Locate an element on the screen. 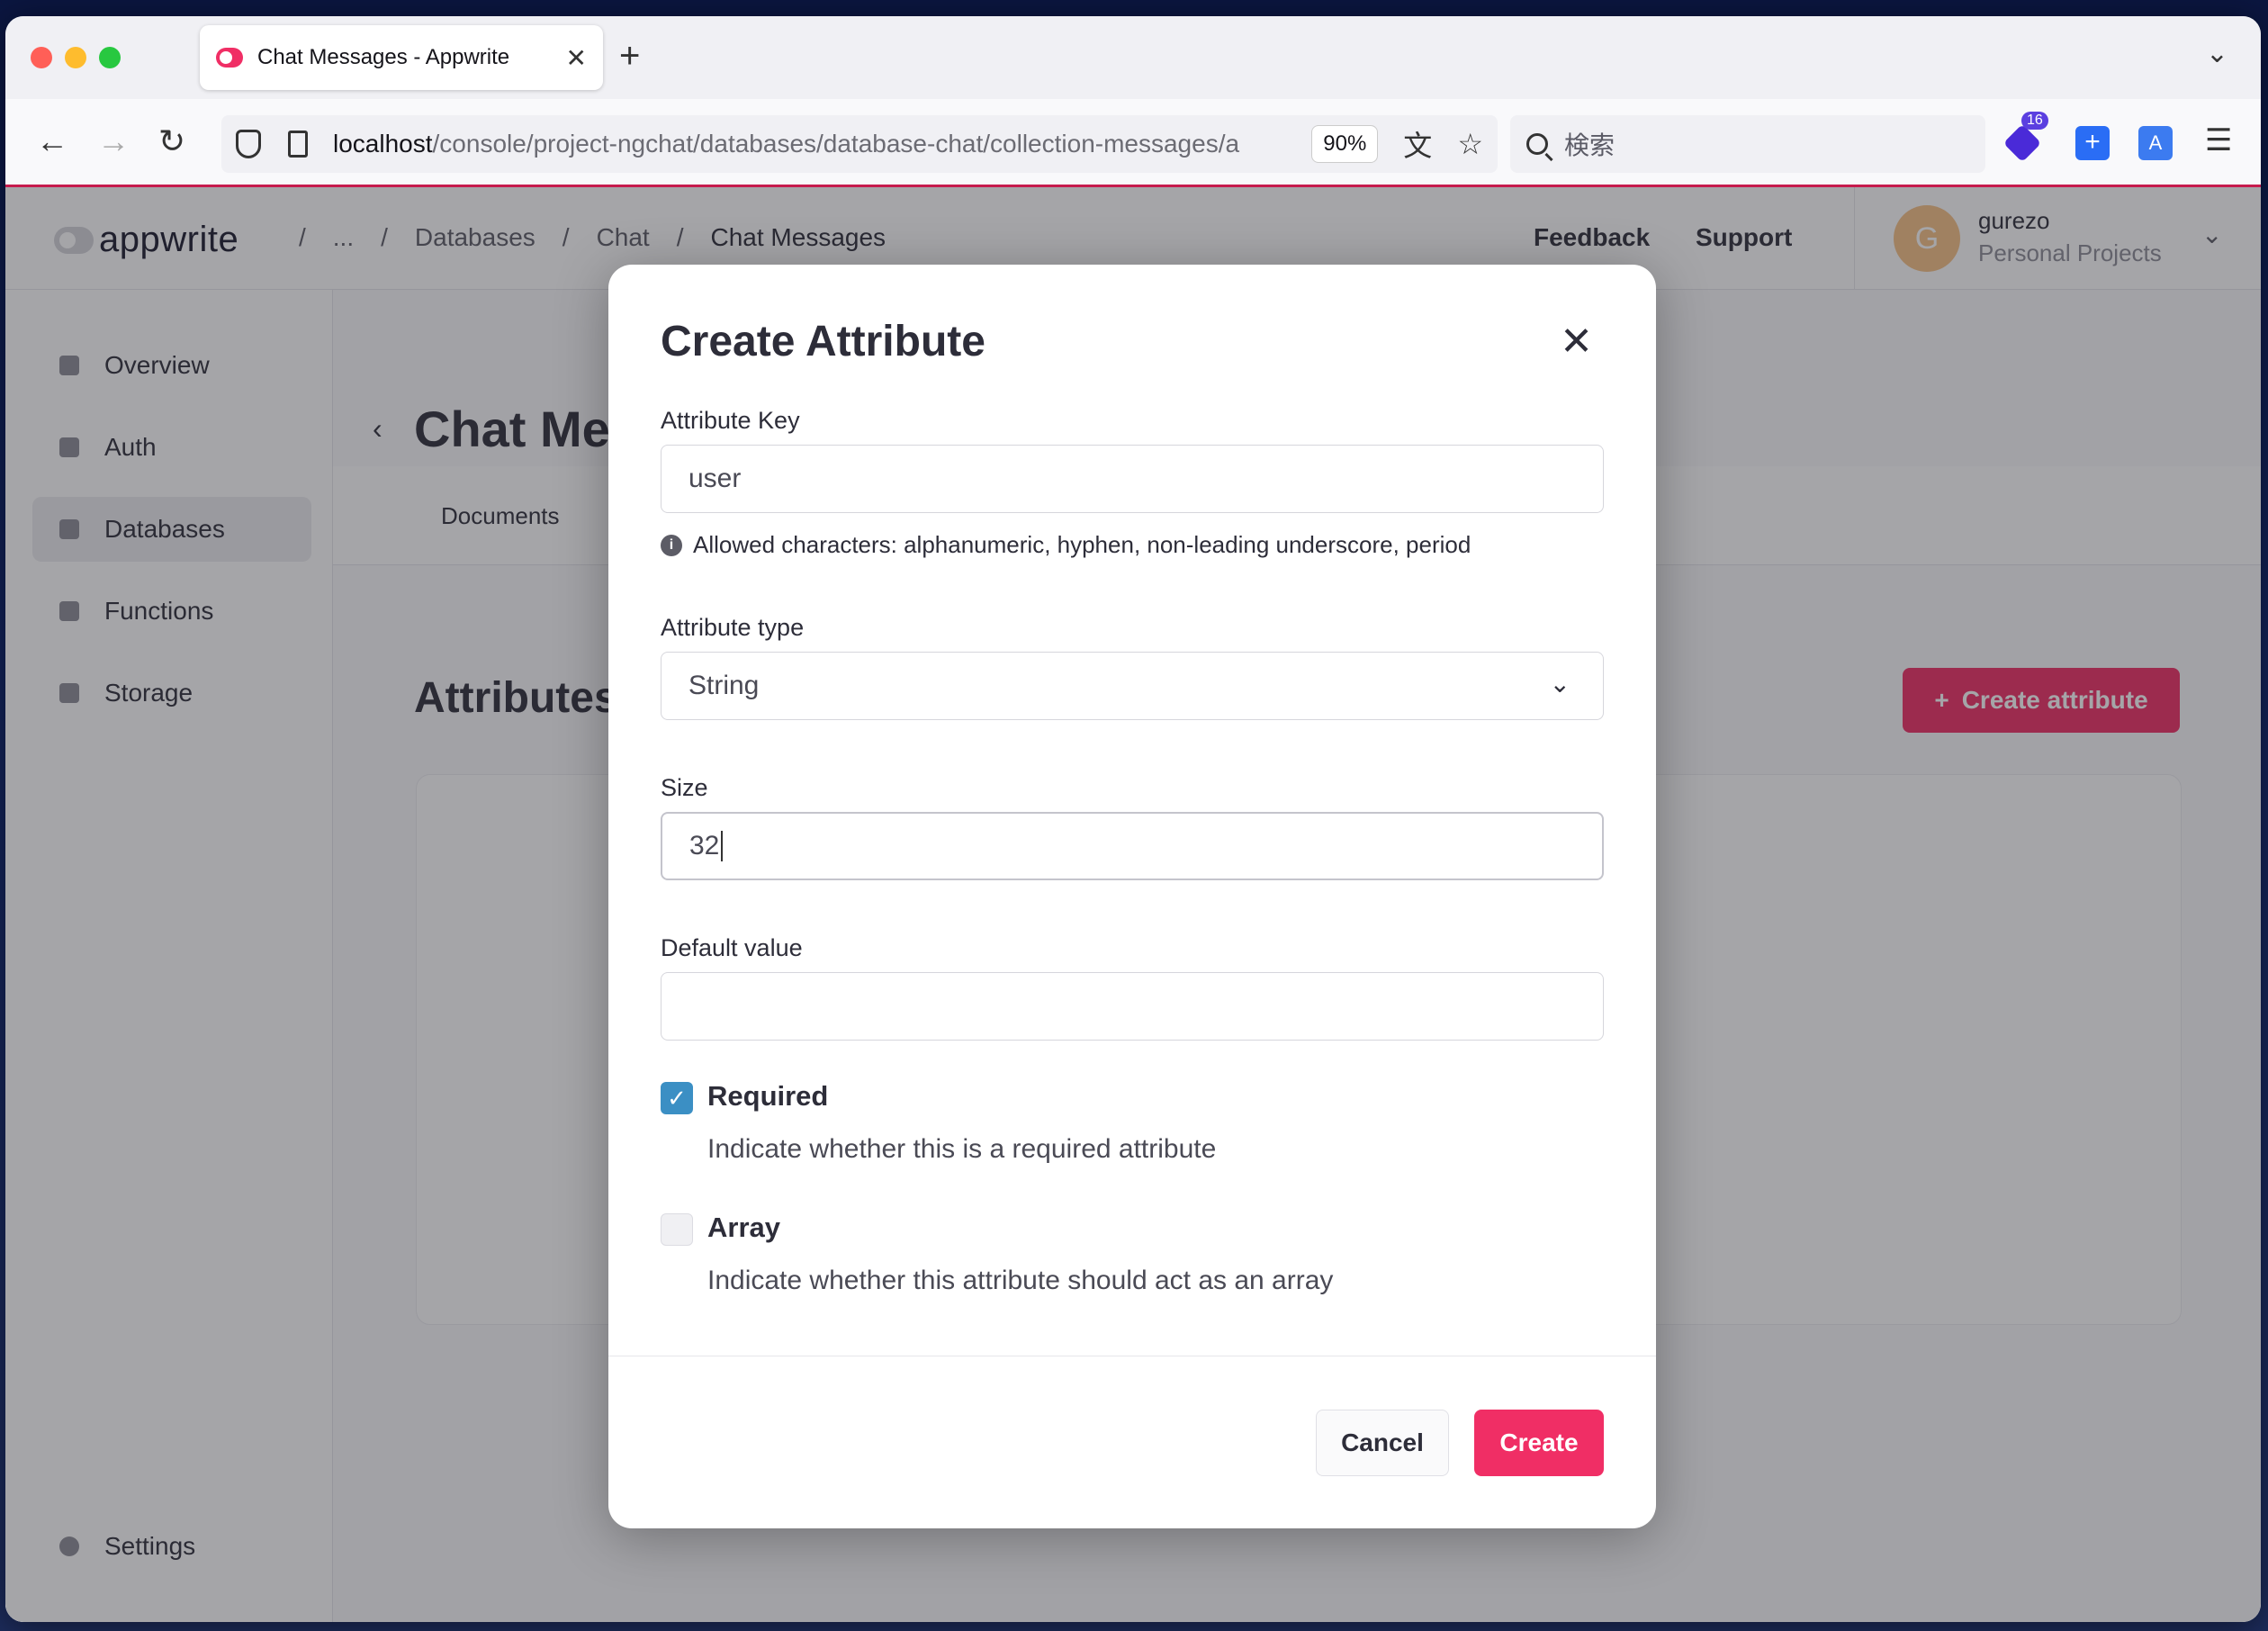  required-label: Required is located at coordinates (768, 1097).